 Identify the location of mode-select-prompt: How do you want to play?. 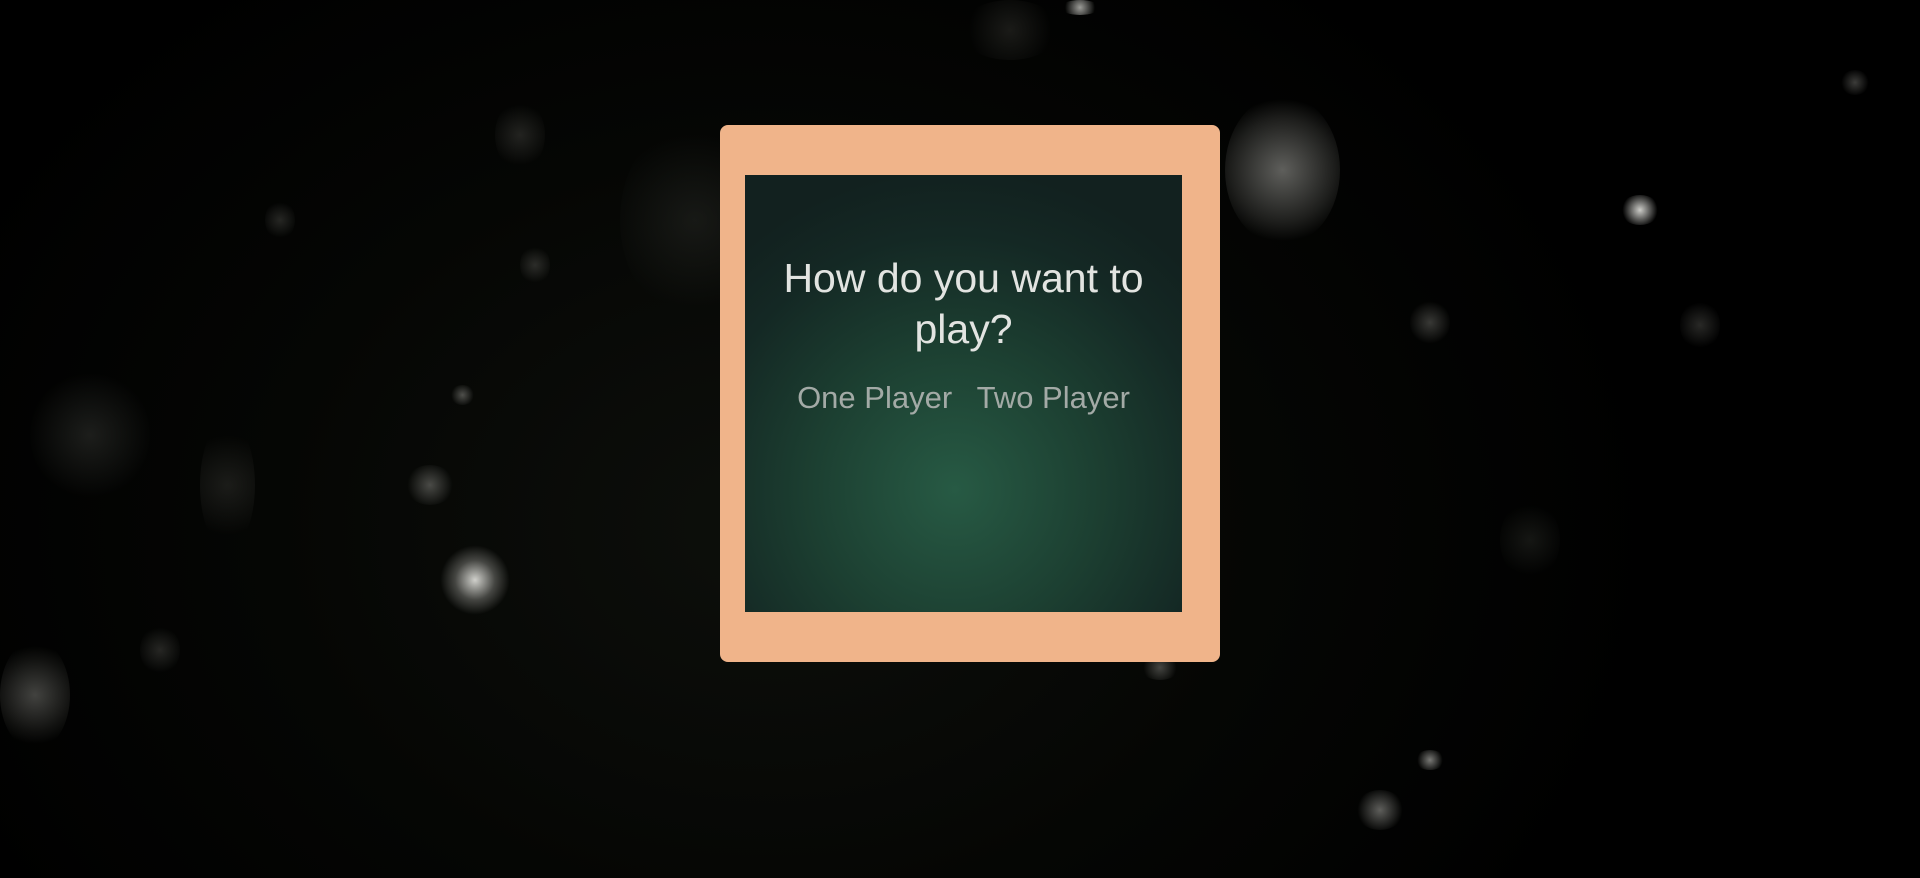
(963, 303).